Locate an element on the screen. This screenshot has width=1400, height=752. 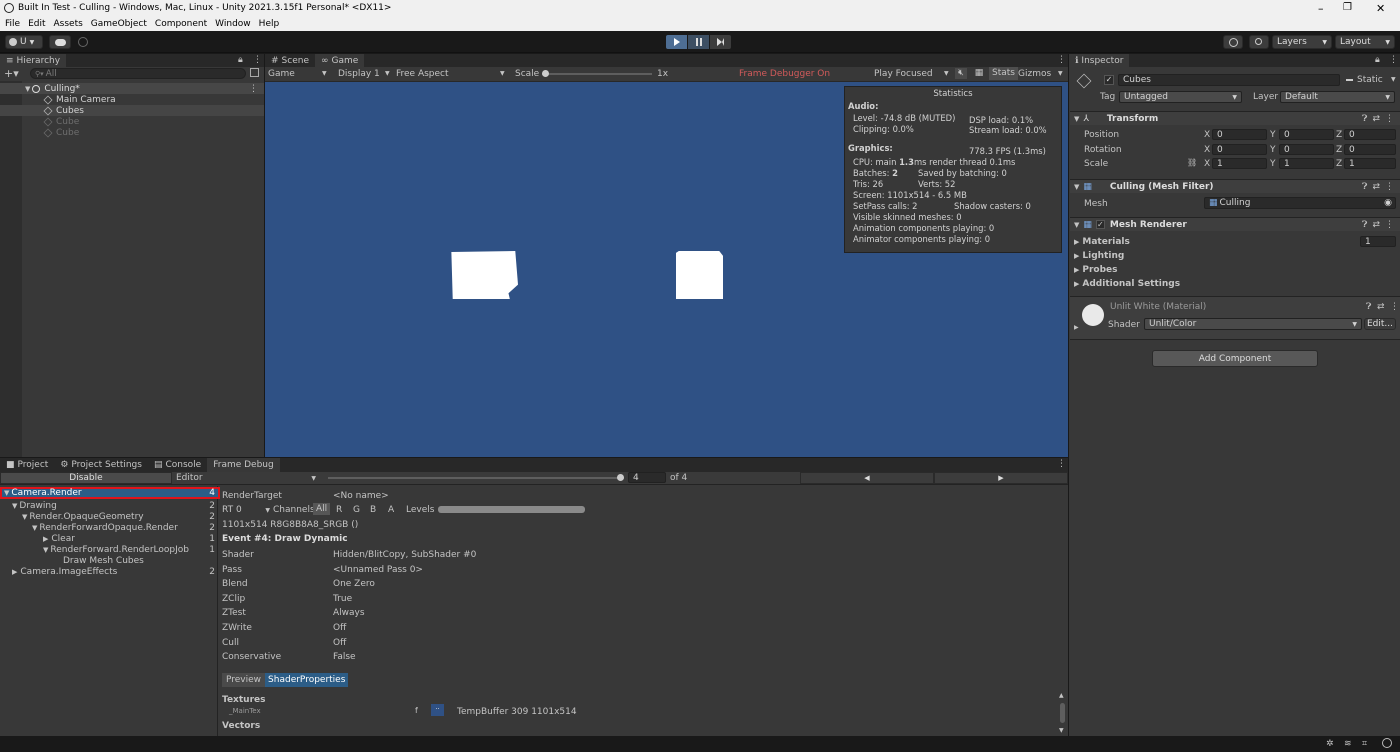
event-slider is located at coordinates (476, 477).